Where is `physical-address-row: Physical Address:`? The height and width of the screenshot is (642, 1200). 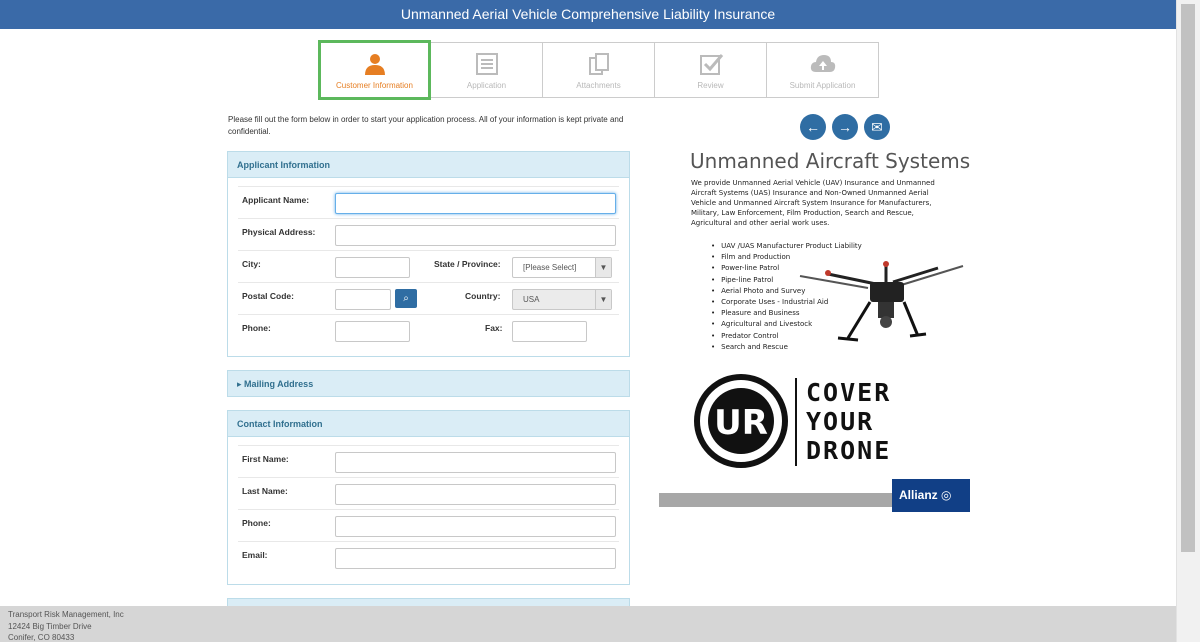
physical-address-row: Physical Address: is located at coordinates (428, 234).